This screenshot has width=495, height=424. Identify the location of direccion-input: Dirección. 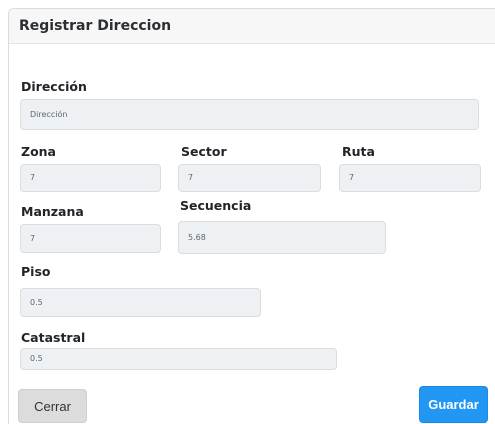
(249, 114).